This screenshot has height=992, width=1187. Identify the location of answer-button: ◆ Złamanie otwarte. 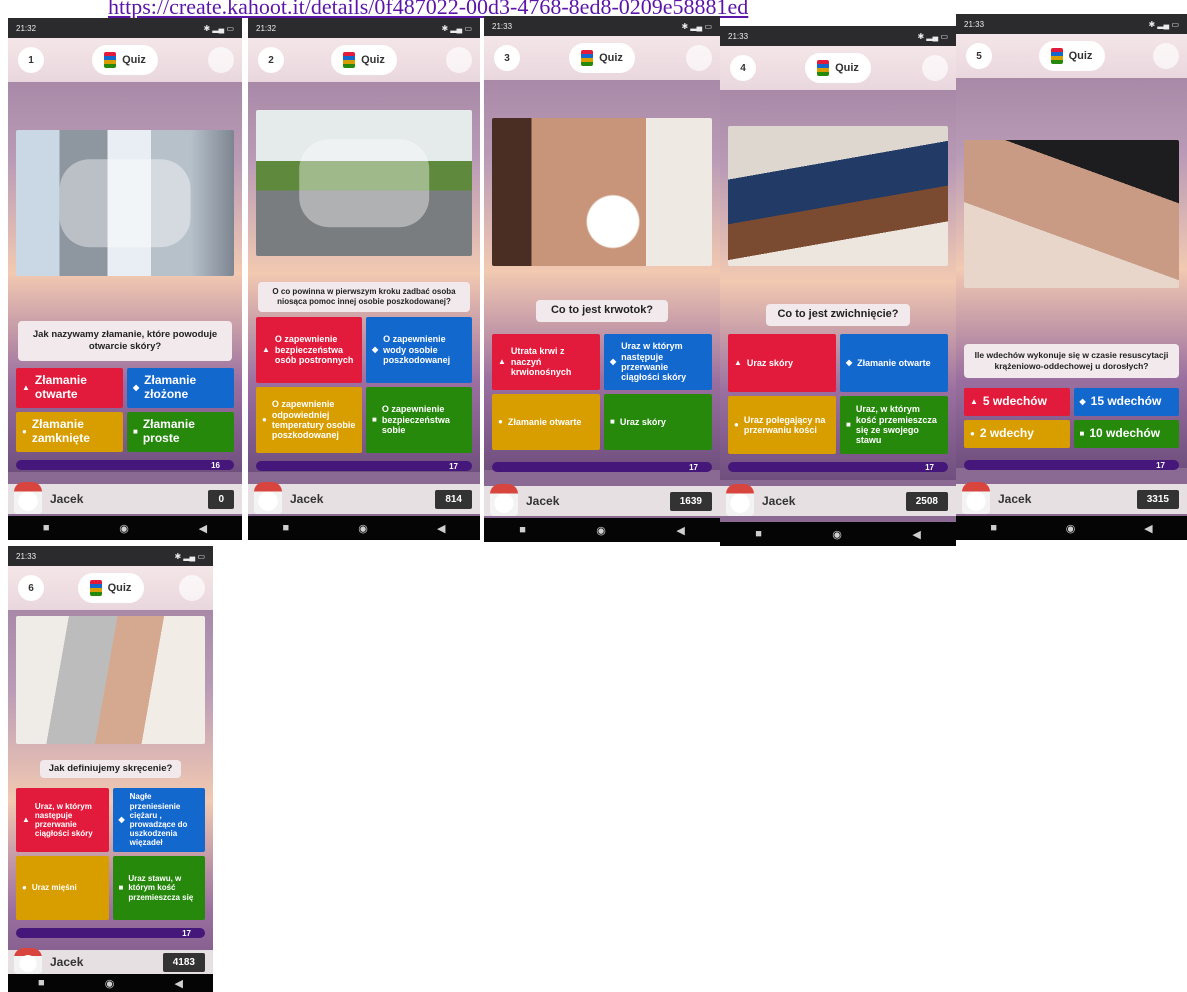
(894, 363).